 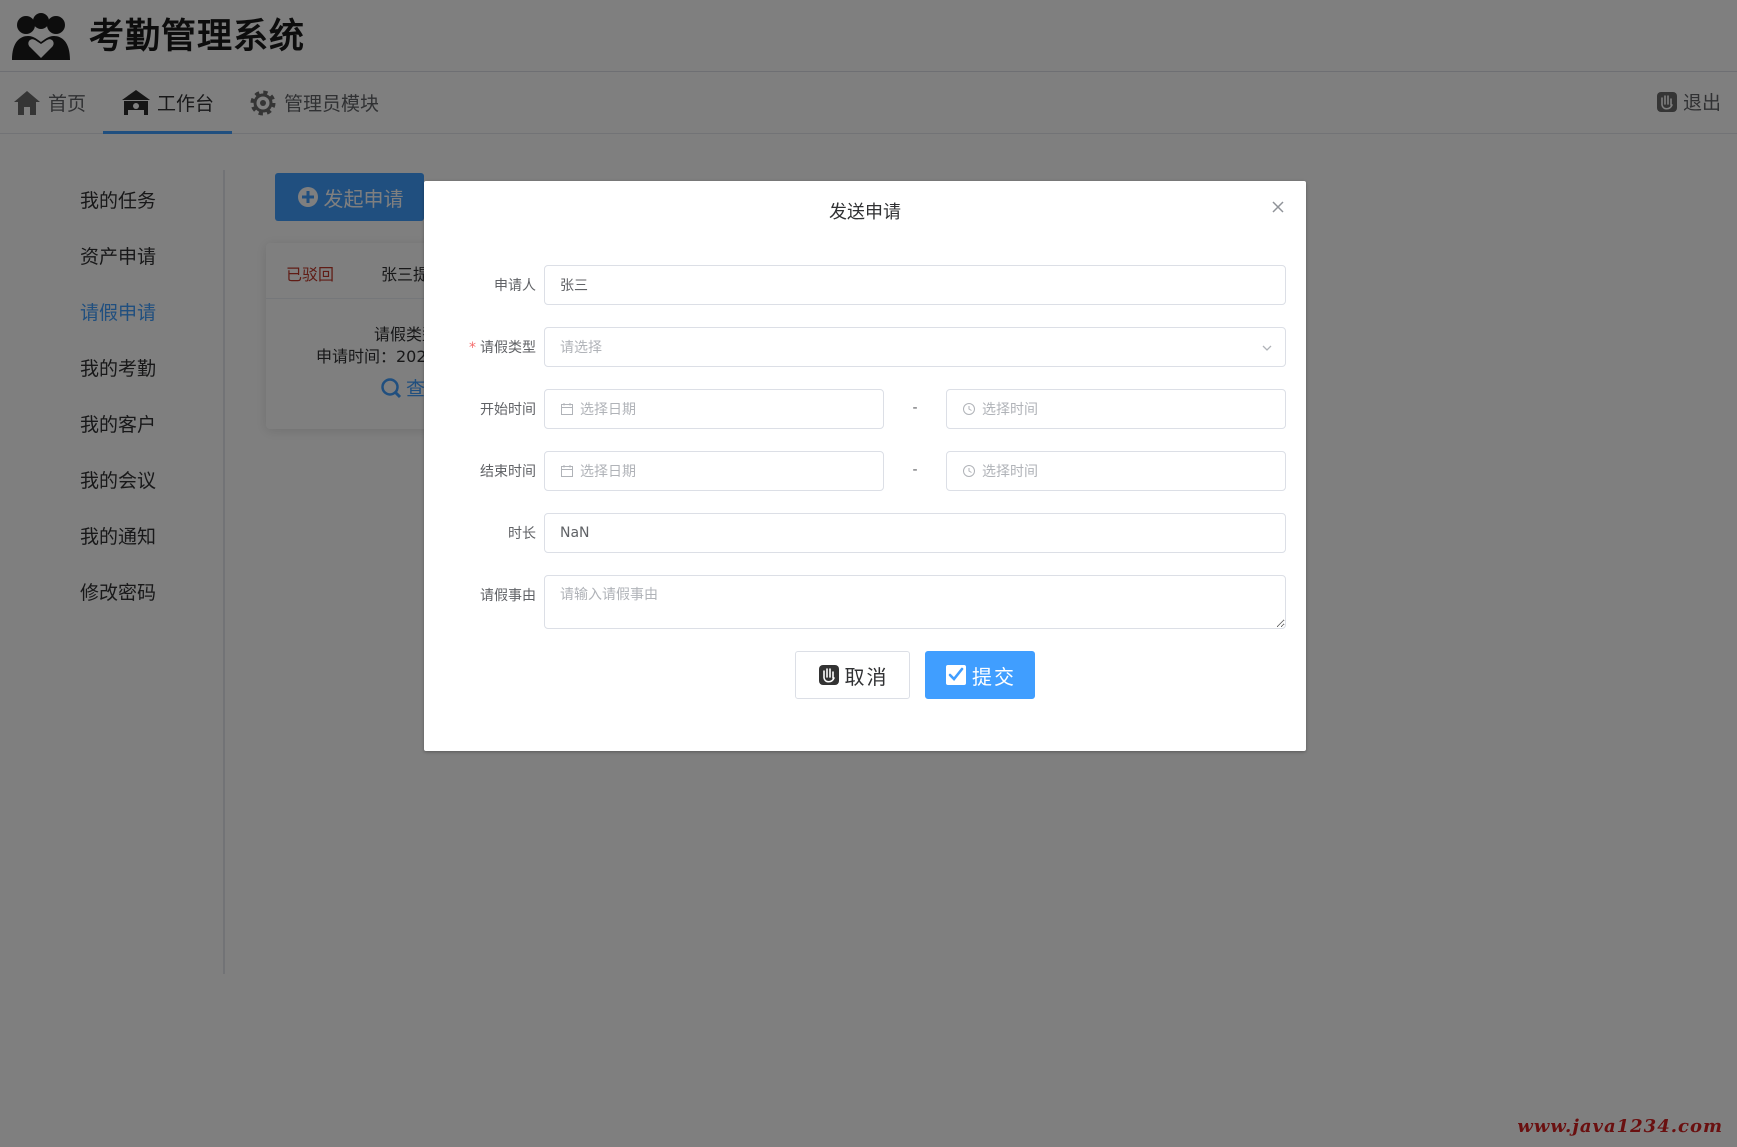 I want to click on submit-button: 提交, so click(x=980, y=675).